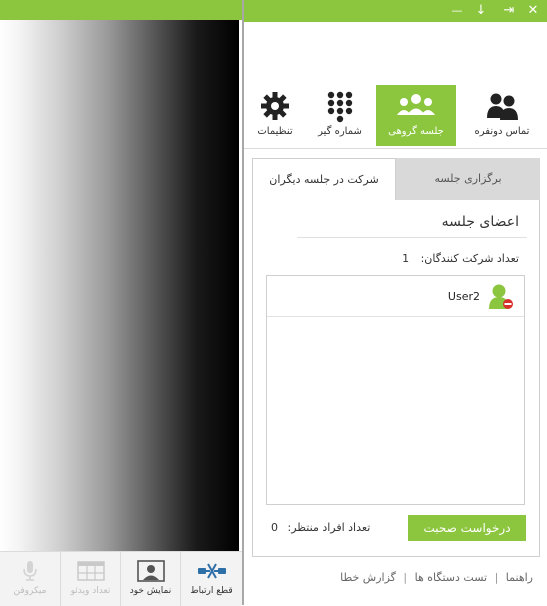 The height and width of the screenshot is (606, 547). Describe the element at coordinates (340, 131) in the screenshot. I see `nav-dialer-label: شماره گیر` at that location.